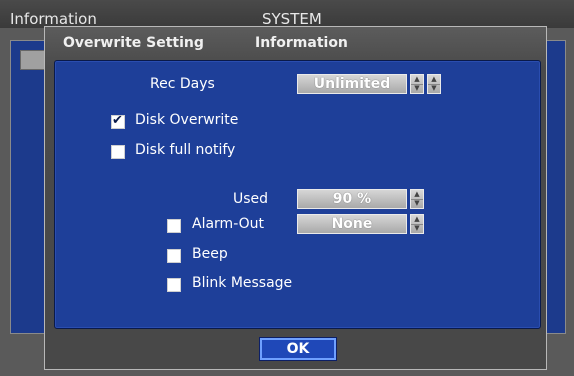  What do you see at coordinates (133, 43) in the screenshot?
I see `tab-overwrite-setting: Overwrite Setting` at bounding box center [133, 43].